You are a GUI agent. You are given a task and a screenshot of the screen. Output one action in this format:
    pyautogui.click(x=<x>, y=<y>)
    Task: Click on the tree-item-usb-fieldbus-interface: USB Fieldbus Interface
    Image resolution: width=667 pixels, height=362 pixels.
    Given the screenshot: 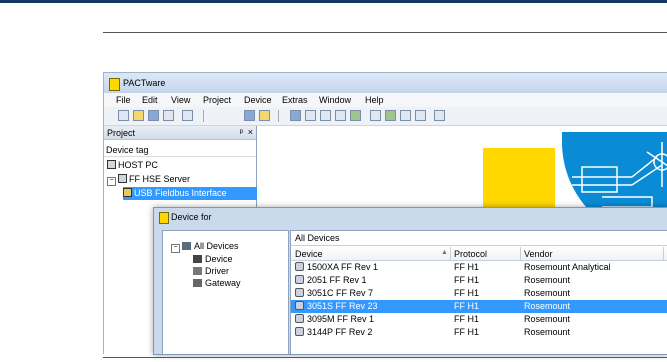 What is the action you would take?
    pyautogui.click(x=190, y=193)
    